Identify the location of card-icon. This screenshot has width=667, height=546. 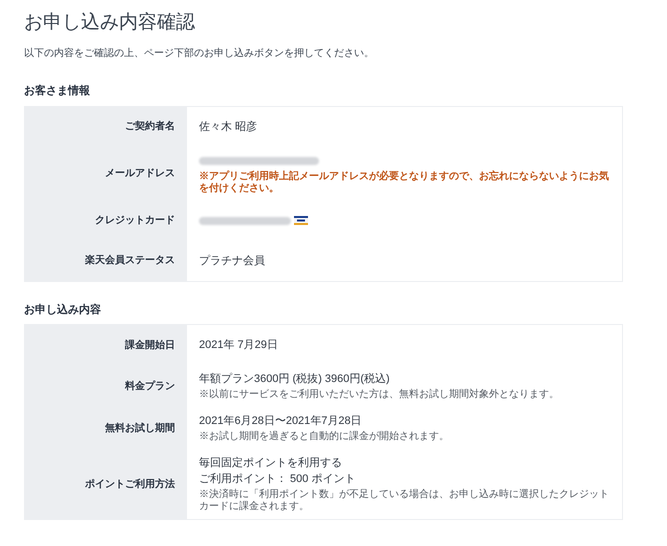
(301, 220).